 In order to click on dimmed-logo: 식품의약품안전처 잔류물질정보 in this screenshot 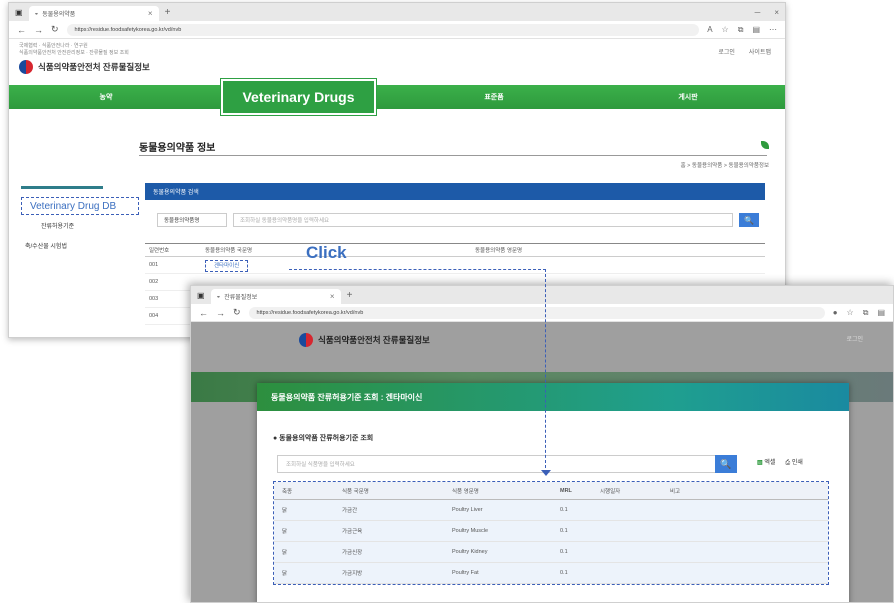, I will do `click(364, 338)`.